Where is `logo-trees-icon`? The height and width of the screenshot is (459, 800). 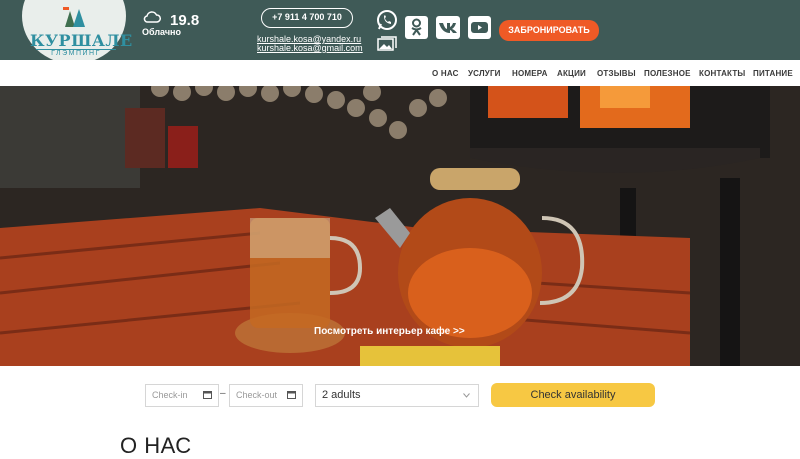
logo-trees-icon is located at coordinates (74, 17).